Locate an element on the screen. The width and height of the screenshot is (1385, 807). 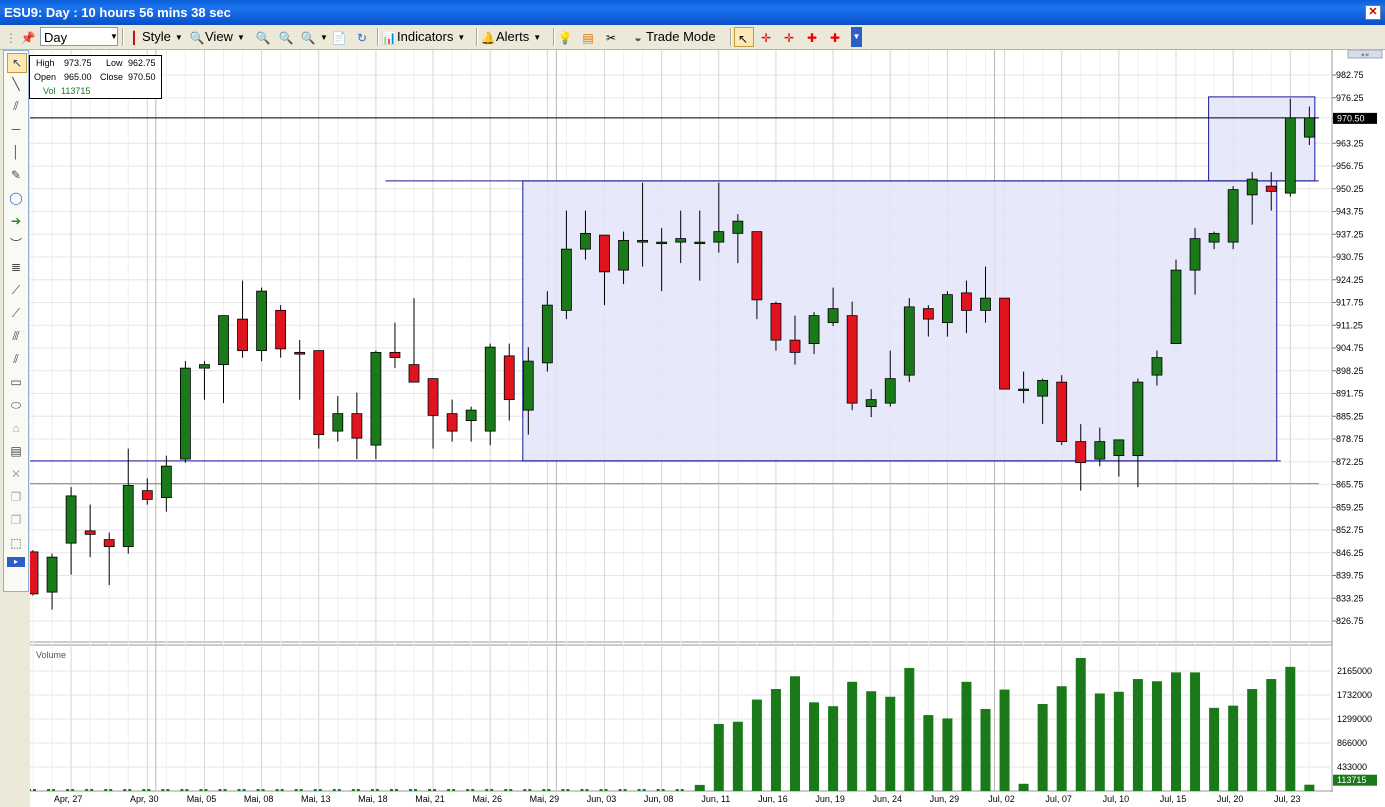
date-label: Jun, 29 is located at coordinates (945, 799).